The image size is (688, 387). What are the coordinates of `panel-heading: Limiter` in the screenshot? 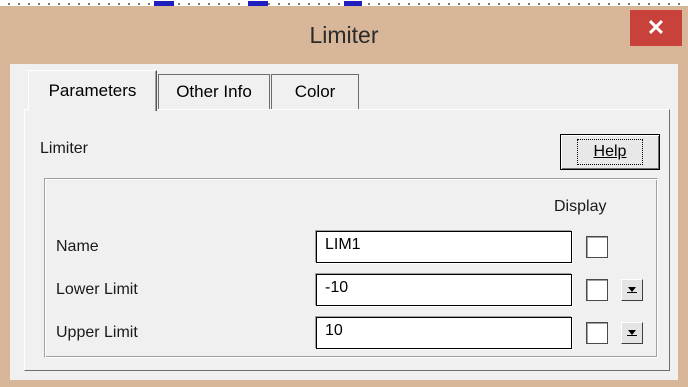 It's located at (64, 148).